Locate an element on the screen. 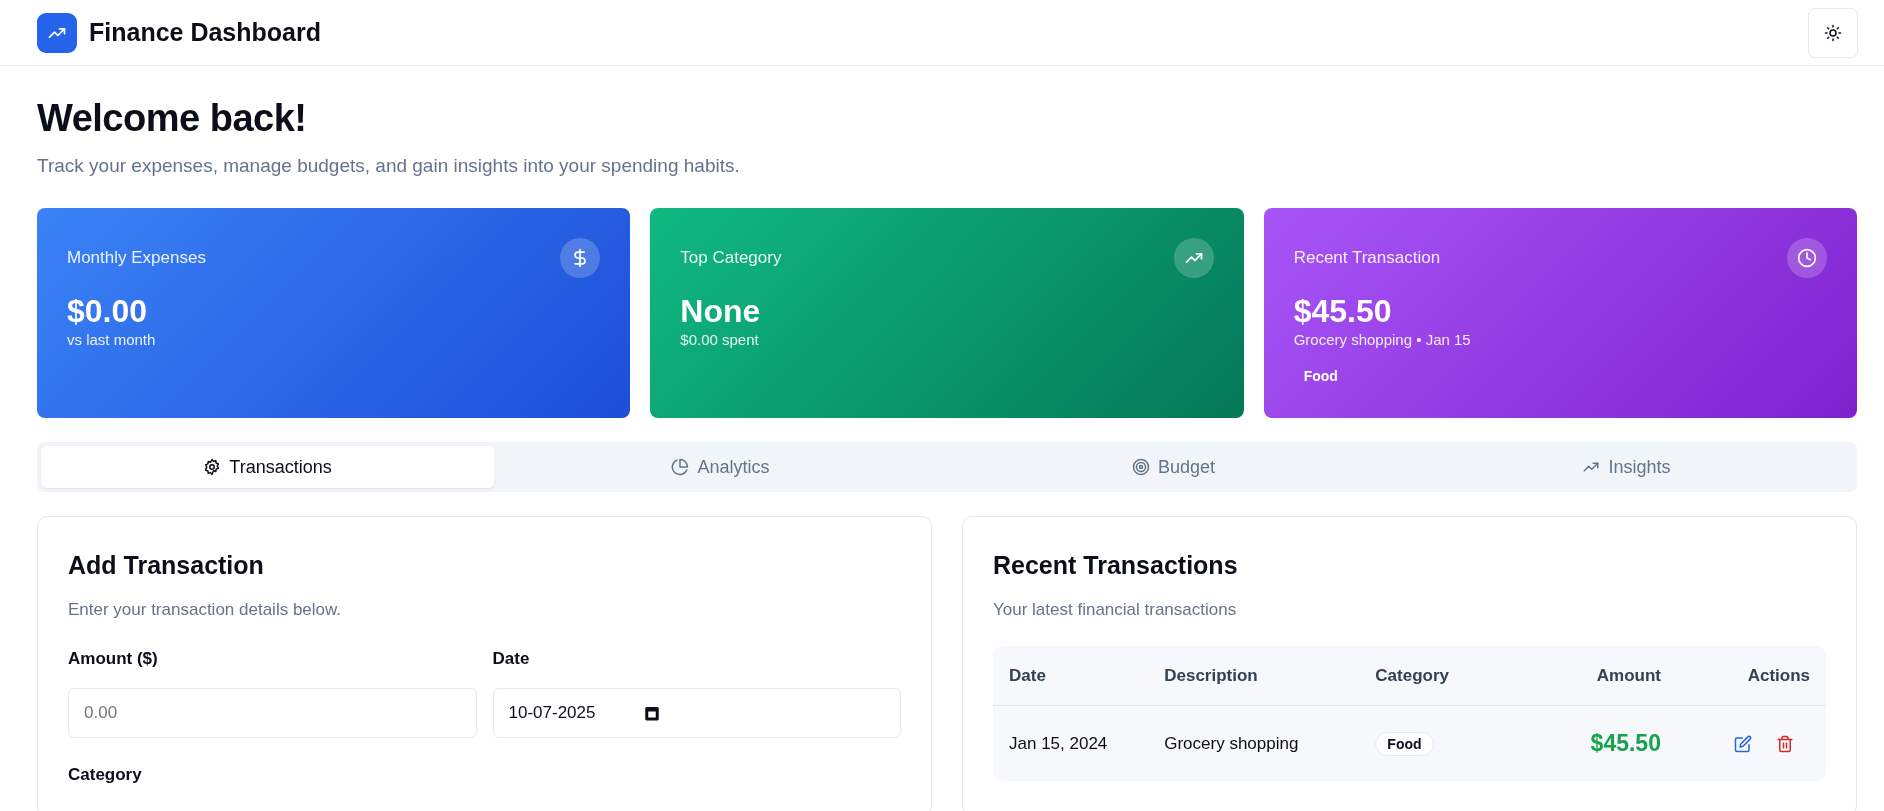  field-label: Amount ($) is located at coordinates (113, 659).